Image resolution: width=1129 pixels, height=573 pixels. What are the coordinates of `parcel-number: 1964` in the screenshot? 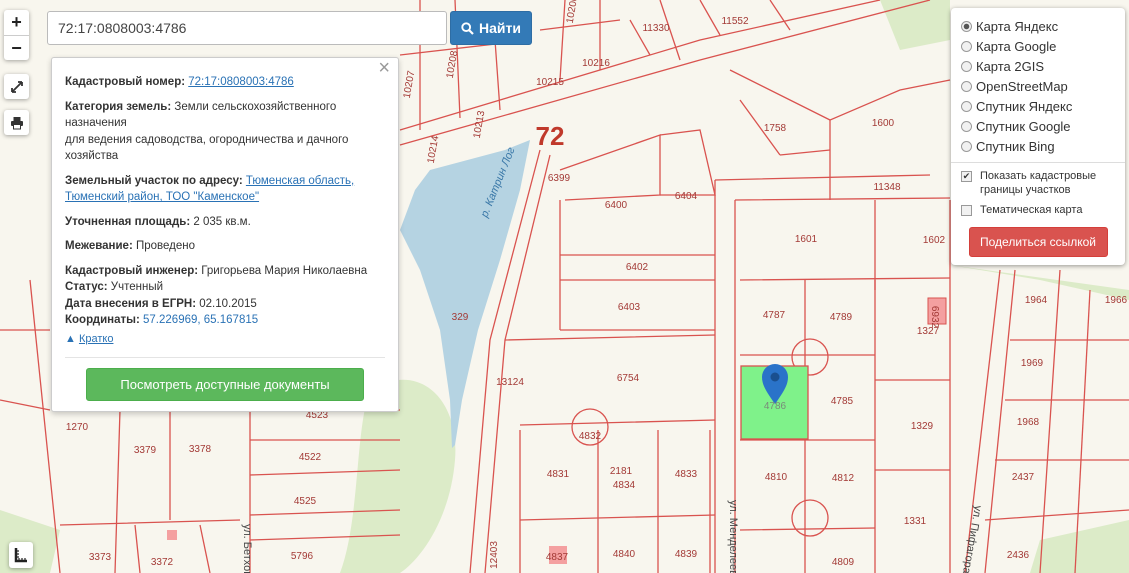 It's located at (1036, 300).